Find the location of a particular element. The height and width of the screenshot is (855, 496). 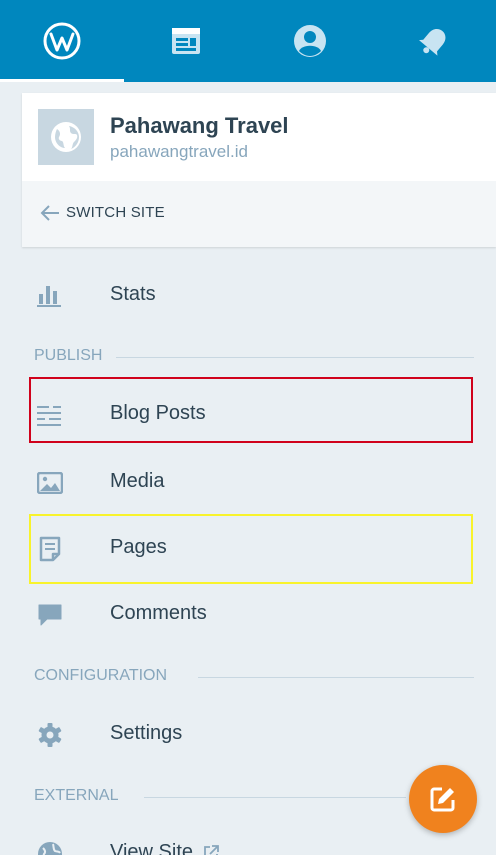

site-avatar is located at coordinates (66, 137).